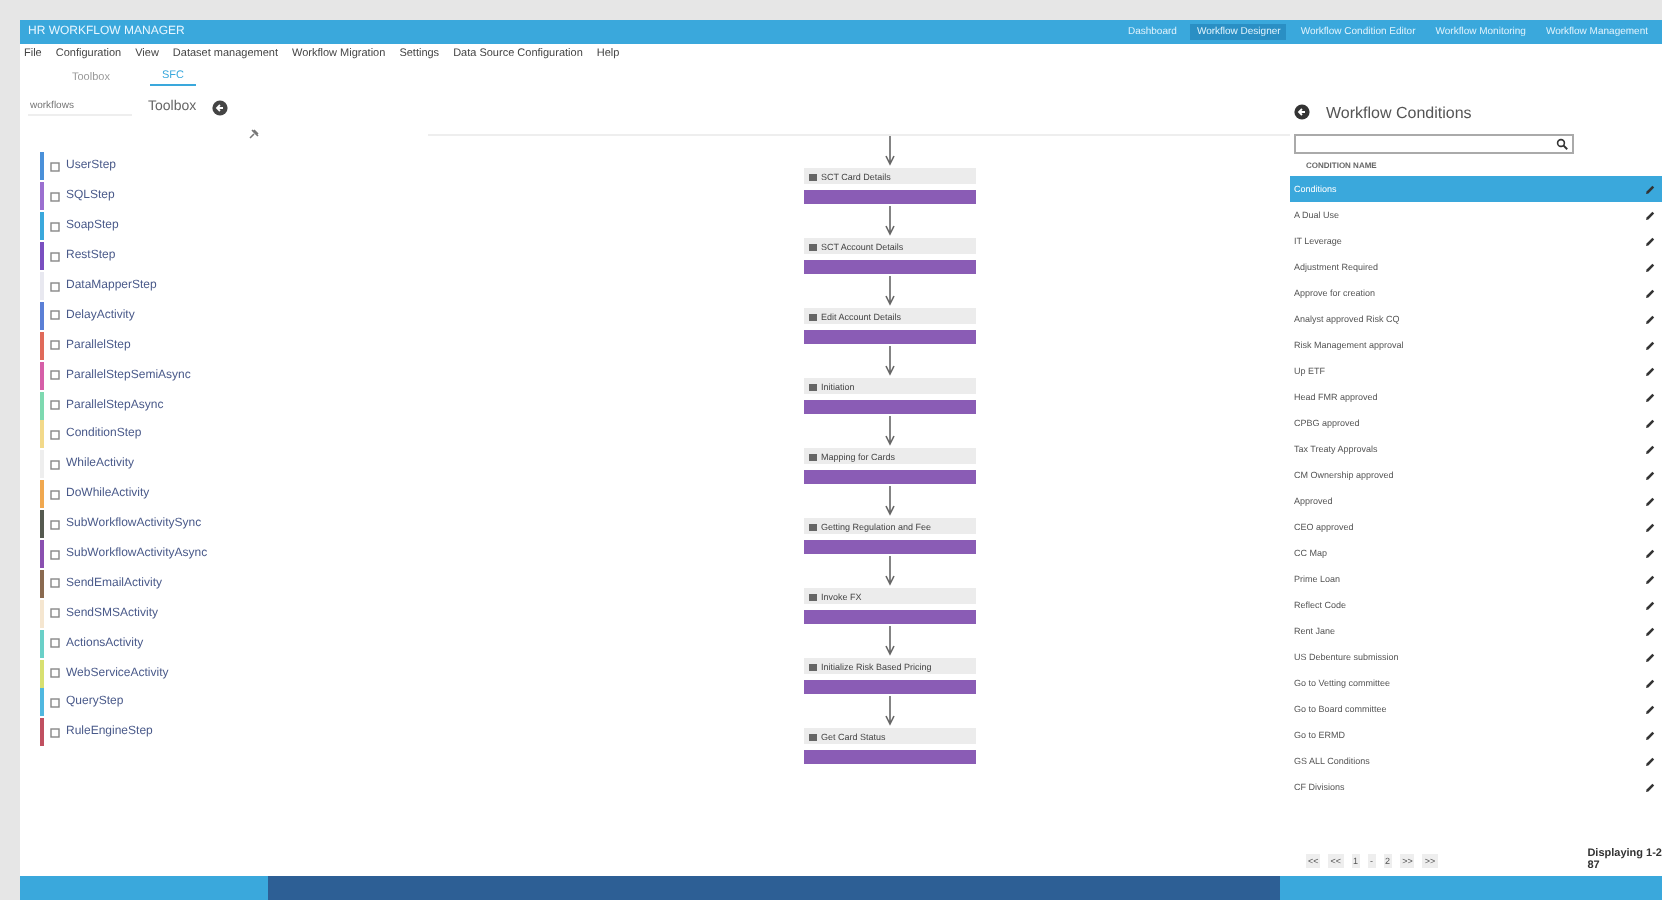 The width and height of the screenshot is (1662, 900). Describe the element at coordinates (1399, 112) in the screenshot. I see `panel-title: Workflow Conditions` at that location.